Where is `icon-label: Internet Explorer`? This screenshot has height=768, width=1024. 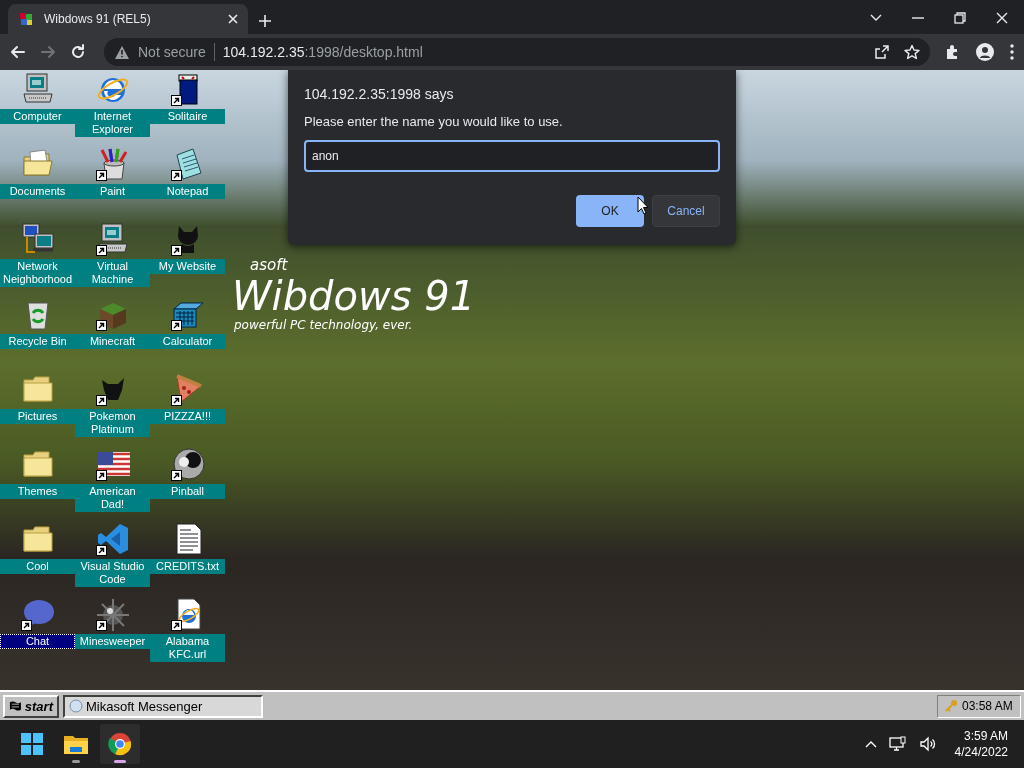 icon-label: Internet Explorer is located at coordinates (112, 123).